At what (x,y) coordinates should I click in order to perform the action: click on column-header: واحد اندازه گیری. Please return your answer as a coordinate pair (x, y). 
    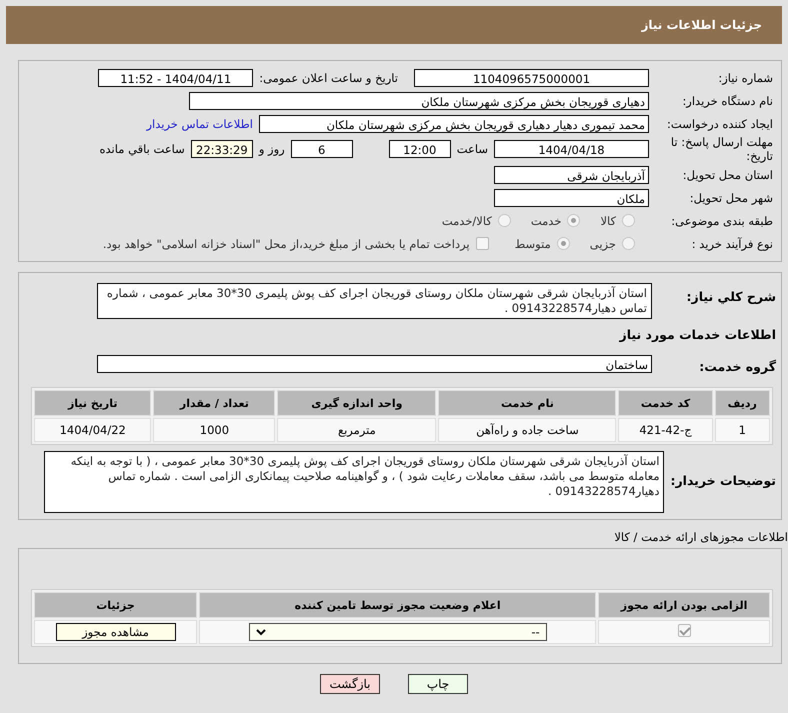
    Looking at the image, I should click on (356, 403).